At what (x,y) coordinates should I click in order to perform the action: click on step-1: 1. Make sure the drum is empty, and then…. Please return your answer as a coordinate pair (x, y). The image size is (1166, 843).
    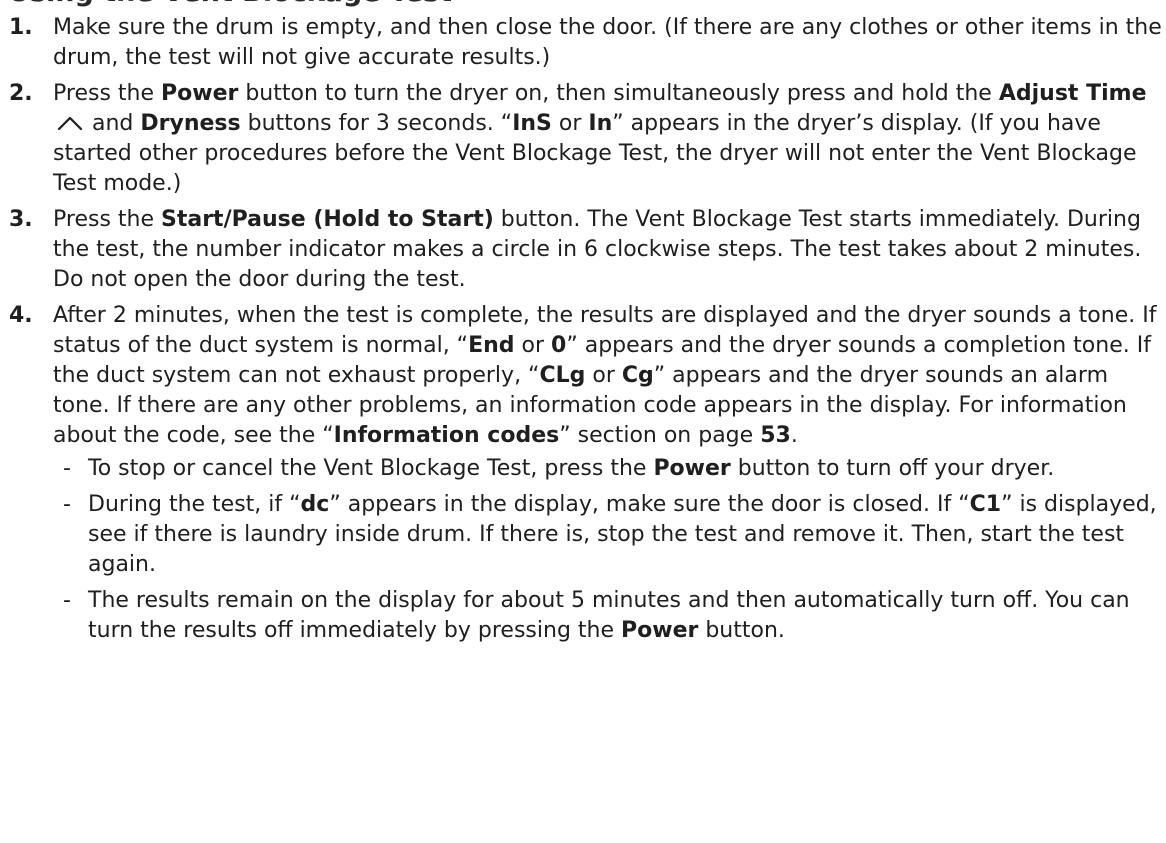
    Looking at the image, I should click on (583, 43).